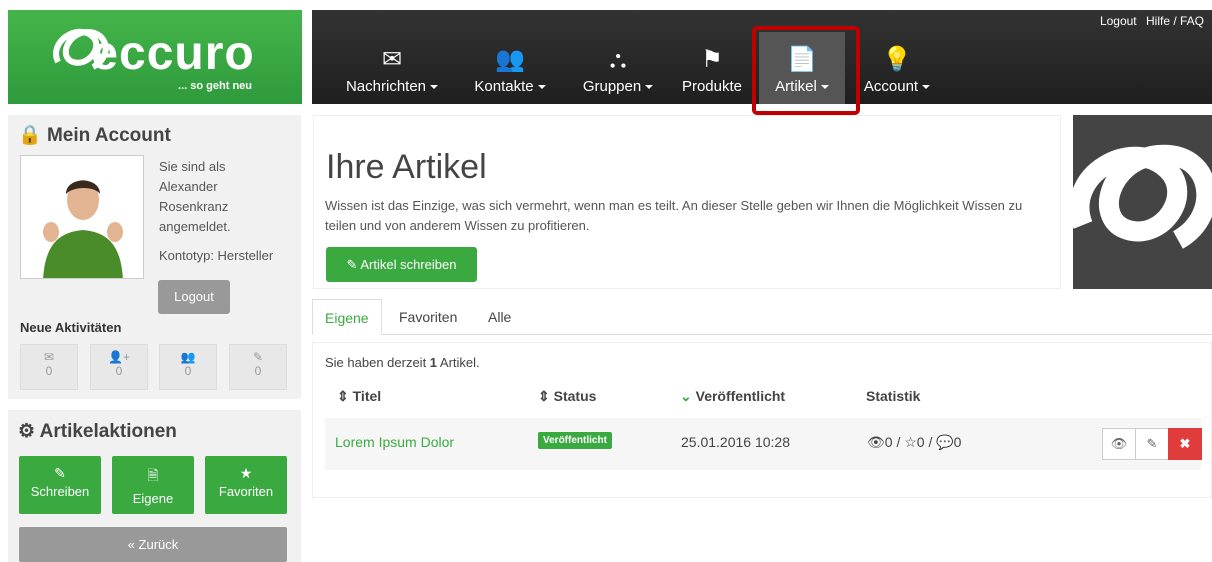  I want to click on group-network-icon: ⛬, so click(618, 59).